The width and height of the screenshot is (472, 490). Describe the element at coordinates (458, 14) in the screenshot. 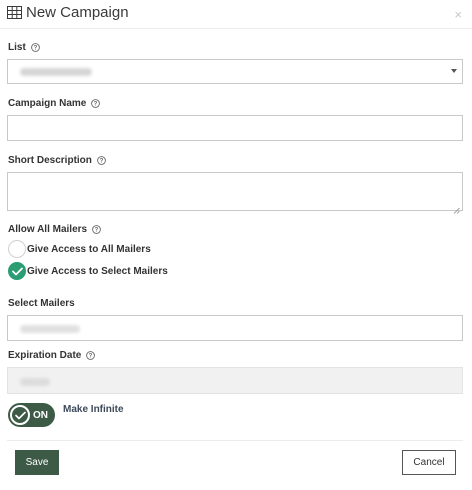

I see `close-icon: ×` at that location.